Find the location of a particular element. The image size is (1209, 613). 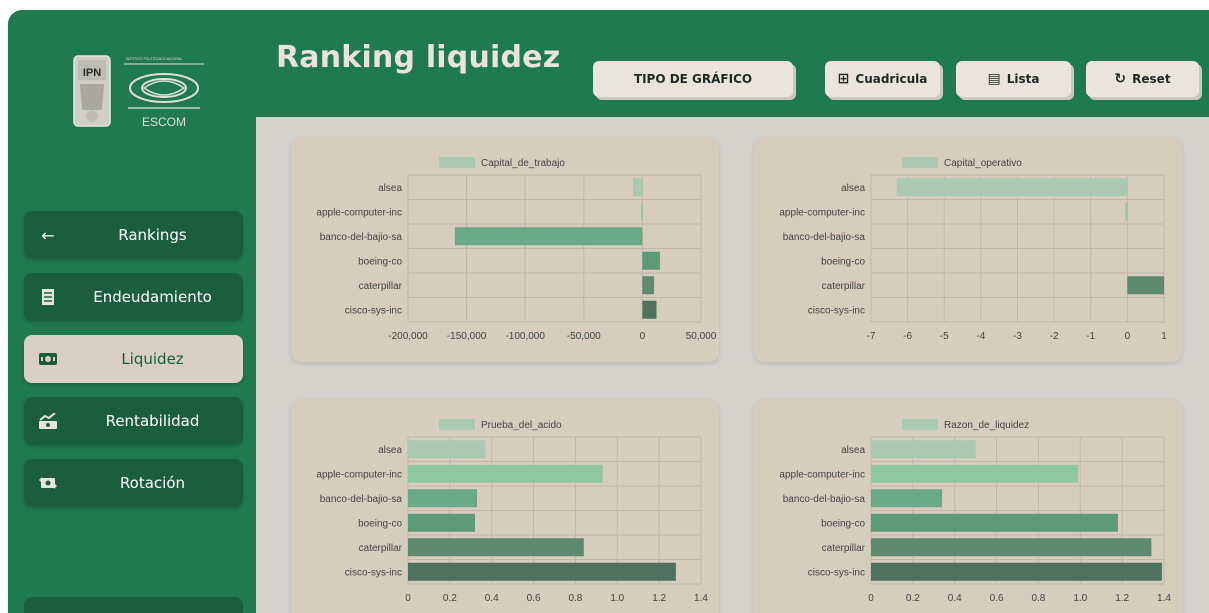

x-tick-label: -50,000 is located at coordinates (584, 336).